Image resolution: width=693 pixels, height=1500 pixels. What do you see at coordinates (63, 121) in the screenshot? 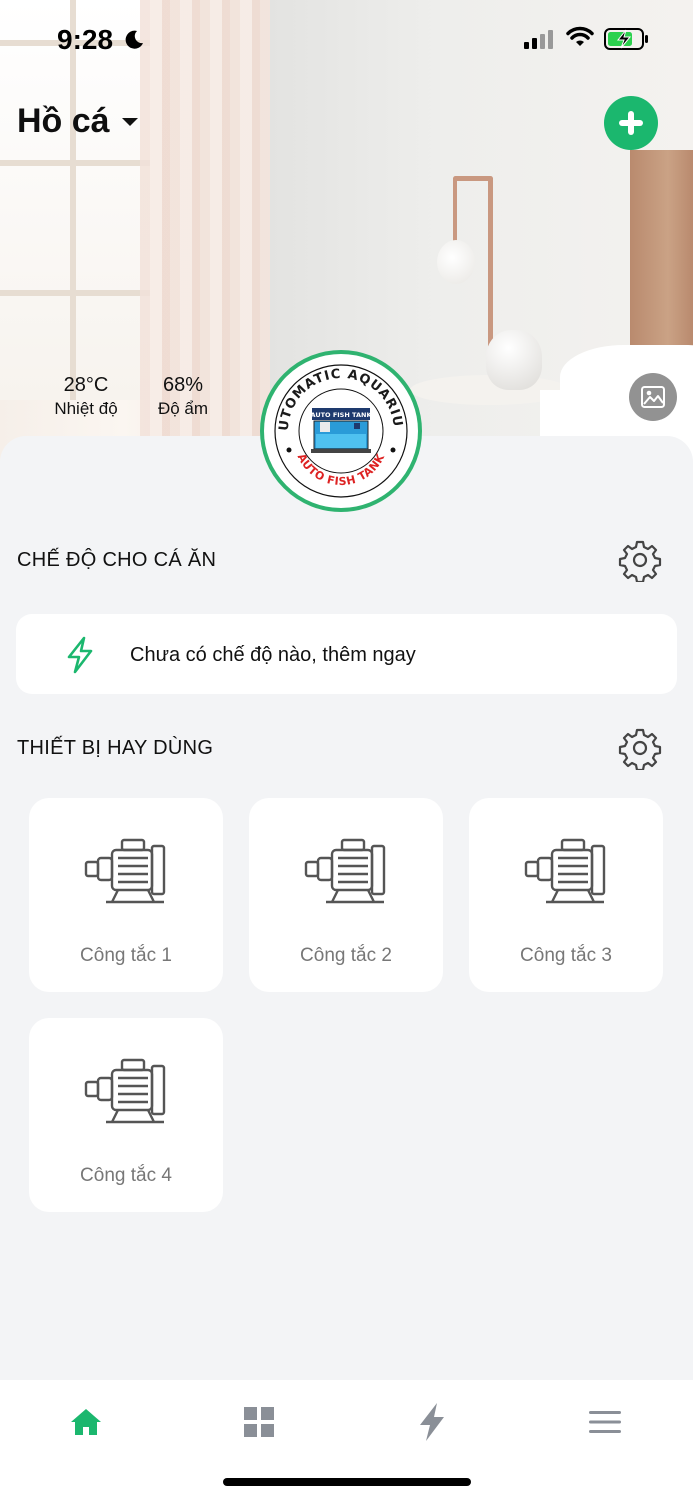
I see `home-name: Hồ cá` at bounding box center [63, 121].